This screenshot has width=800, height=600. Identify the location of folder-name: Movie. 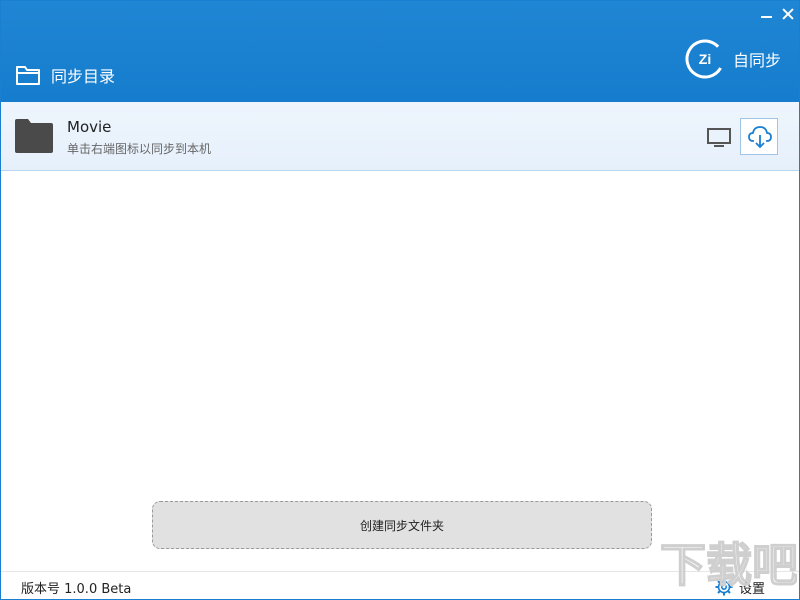
(89, 127).